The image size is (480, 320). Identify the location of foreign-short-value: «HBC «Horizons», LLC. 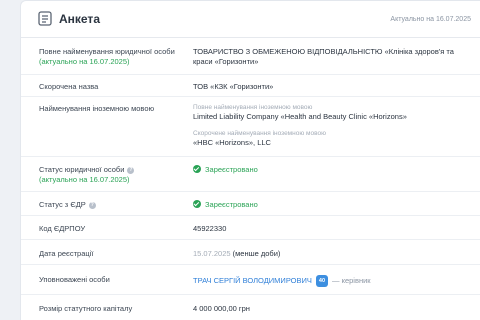
(232, 142).